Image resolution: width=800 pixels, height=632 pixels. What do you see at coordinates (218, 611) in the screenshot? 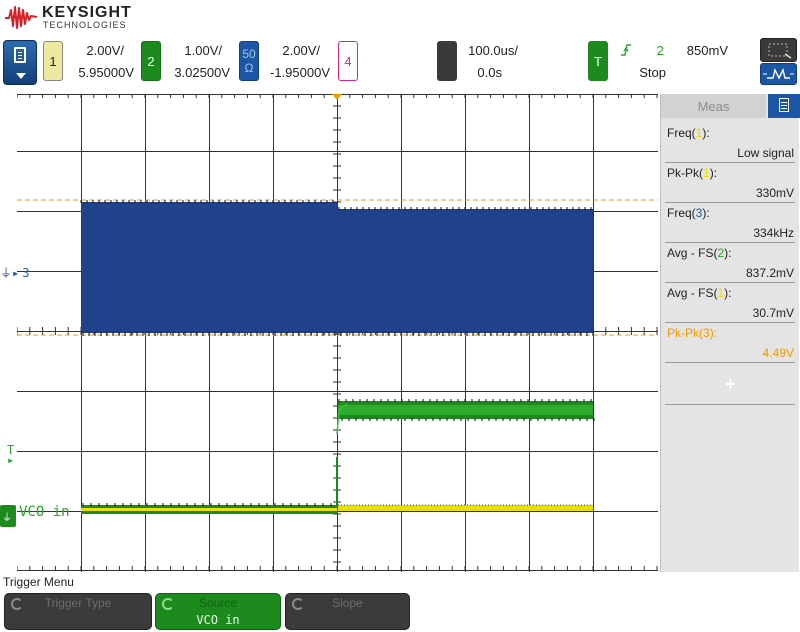
I see `softkey-source: Source VCO in` at bounding box center [218, 611].